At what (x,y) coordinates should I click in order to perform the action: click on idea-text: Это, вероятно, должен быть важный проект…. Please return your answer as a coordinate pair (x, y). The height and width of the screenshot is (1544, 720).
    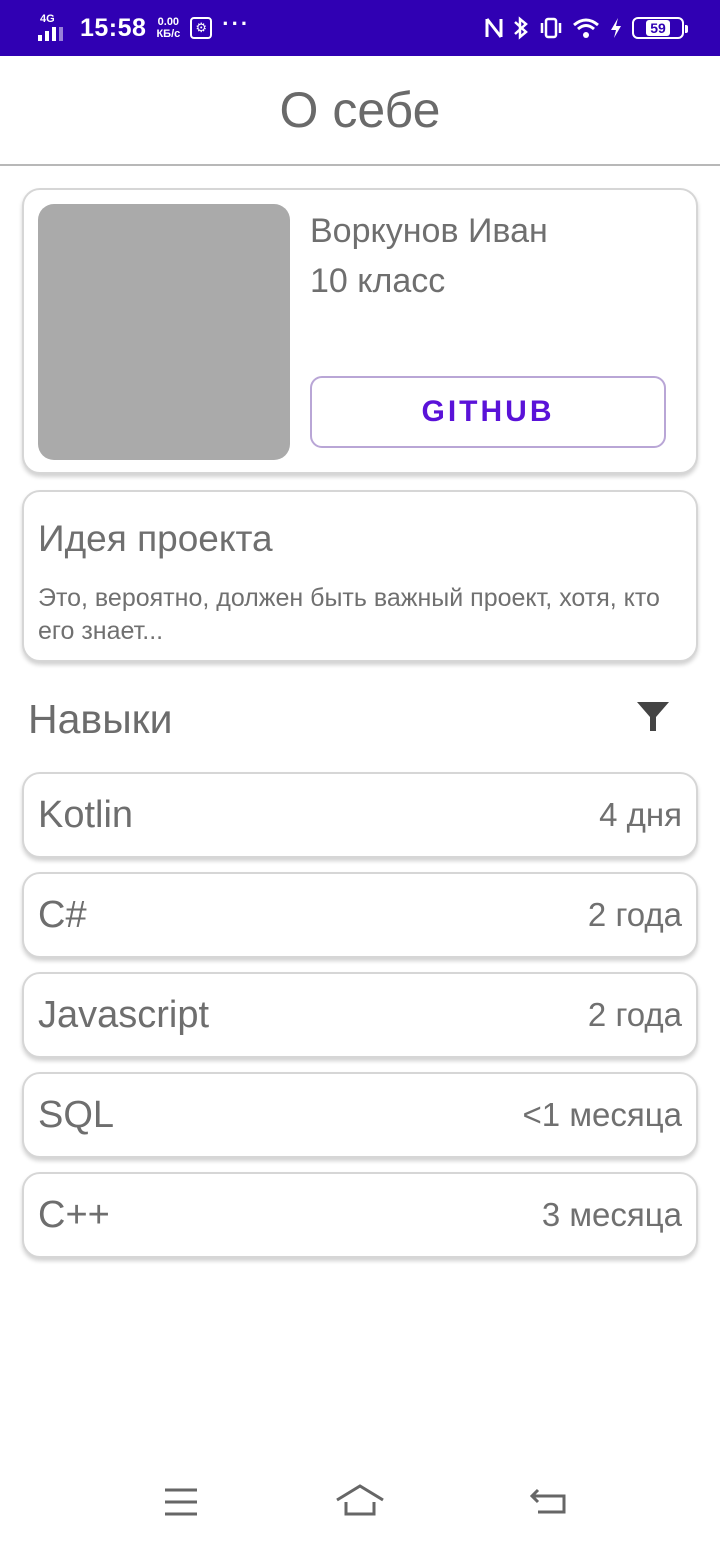
    Looking at the image, I should click on (349, 614).